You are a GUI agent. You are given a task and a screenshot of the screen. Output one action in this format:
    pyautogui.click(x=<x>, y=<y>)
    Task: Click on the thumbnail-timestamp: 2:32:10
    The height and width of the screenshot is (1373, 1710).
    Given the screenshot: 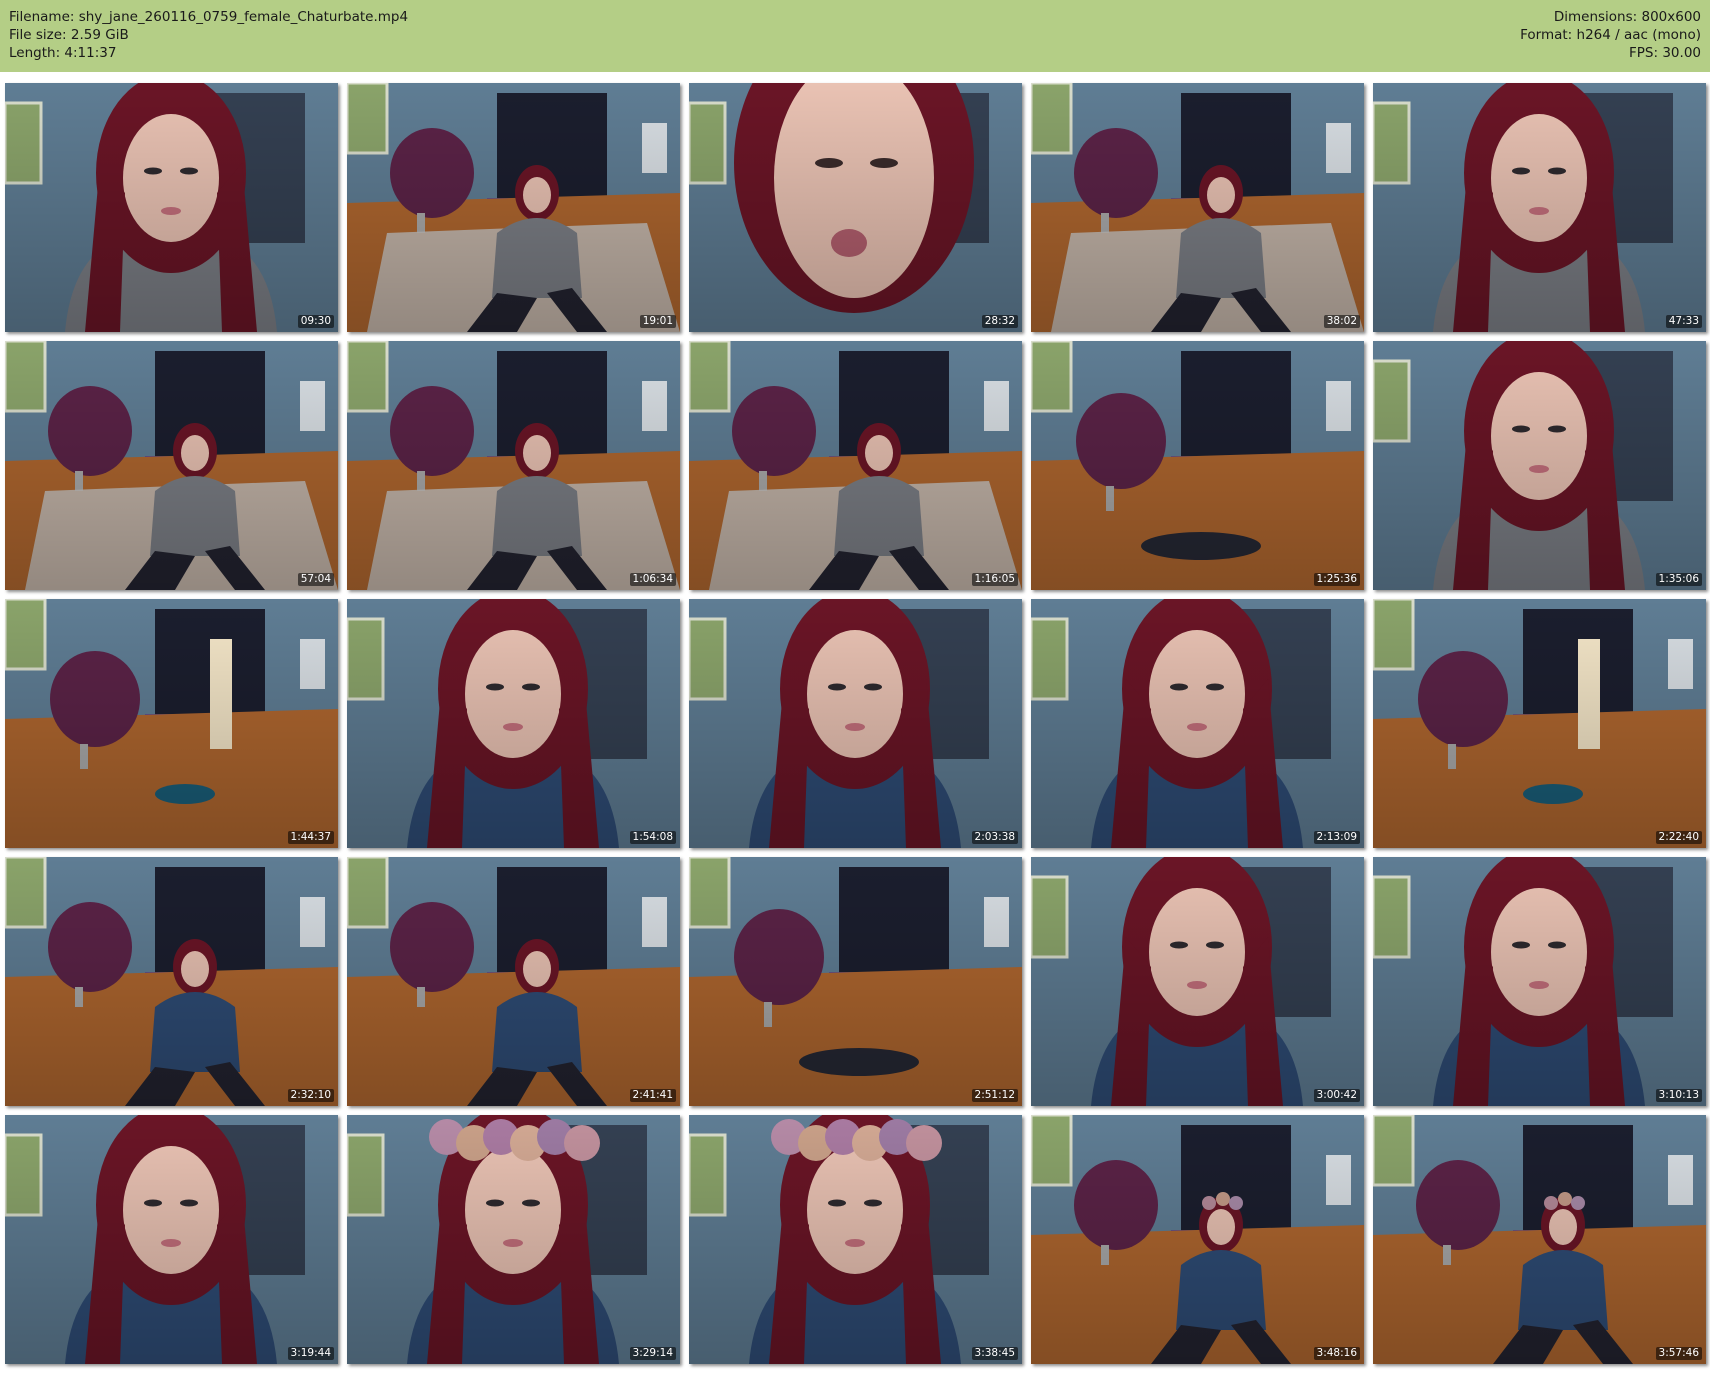 What is the action you would take?
    pyautogui.click(x=310, y=1095)
    